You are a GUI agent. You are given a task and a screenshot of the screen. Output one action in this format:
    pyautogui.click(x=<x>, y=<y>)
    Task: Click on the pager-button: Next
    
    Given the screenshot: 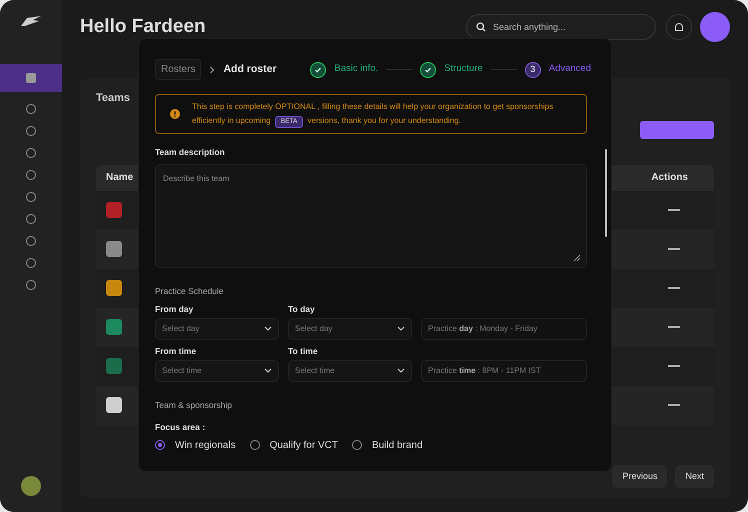 What is the action you would take?
    pyautogui.click(x=694, y=476)
    